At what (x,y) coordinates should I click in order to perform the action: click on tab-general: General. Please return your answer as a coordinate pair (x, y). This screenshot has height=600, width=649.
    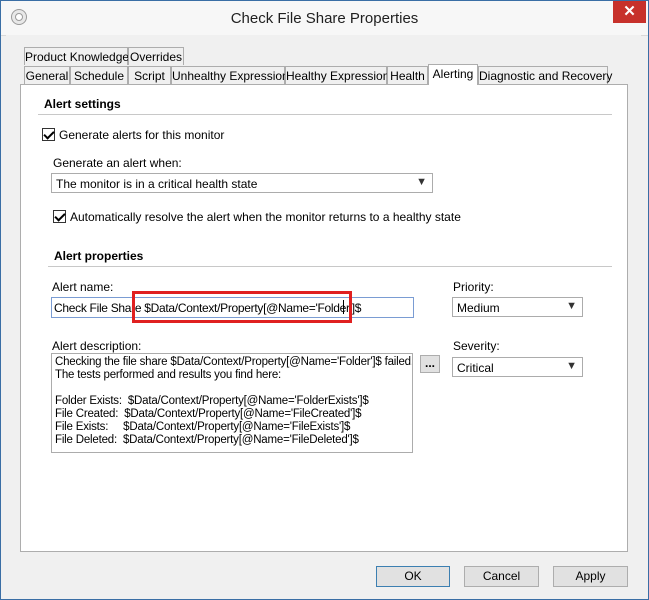
    Looking at the image, I should click on (47, 75).